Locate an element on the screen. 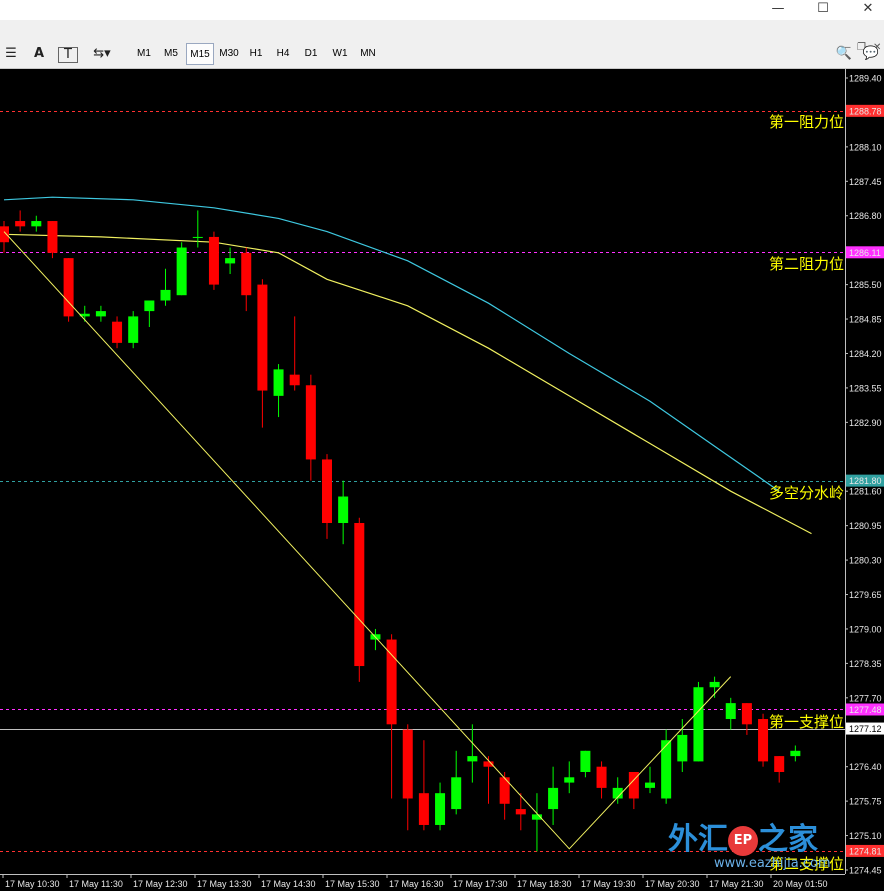  tf-h1-button: H1 is located at coordinates (256, 54).